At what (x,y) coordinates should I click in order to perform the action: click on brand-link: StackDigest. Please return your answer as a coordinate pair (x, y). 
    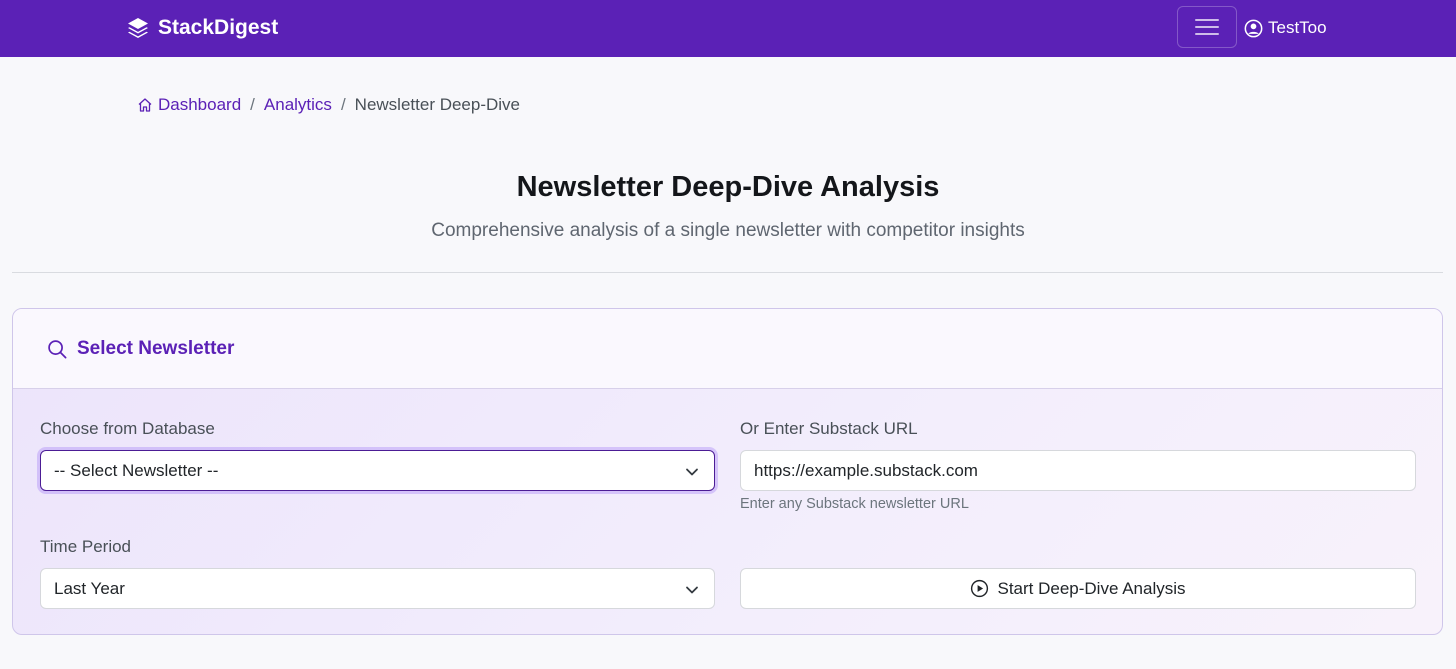
    Looking at the image, I should click on (202, 28).